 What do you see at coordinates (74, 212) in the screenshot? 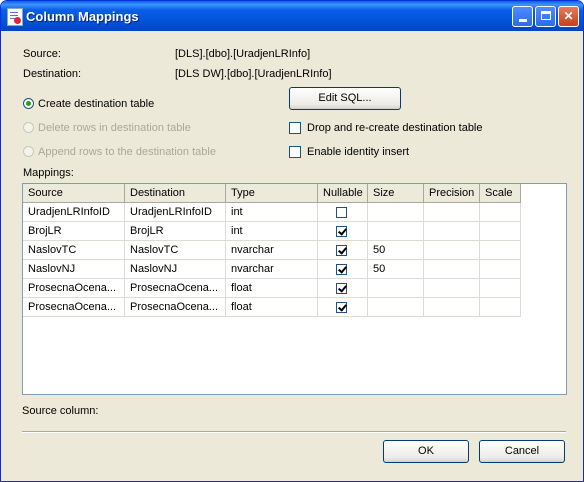
I see `source-cell: UradjenLRInfoID` at bounding box center [74, 212].